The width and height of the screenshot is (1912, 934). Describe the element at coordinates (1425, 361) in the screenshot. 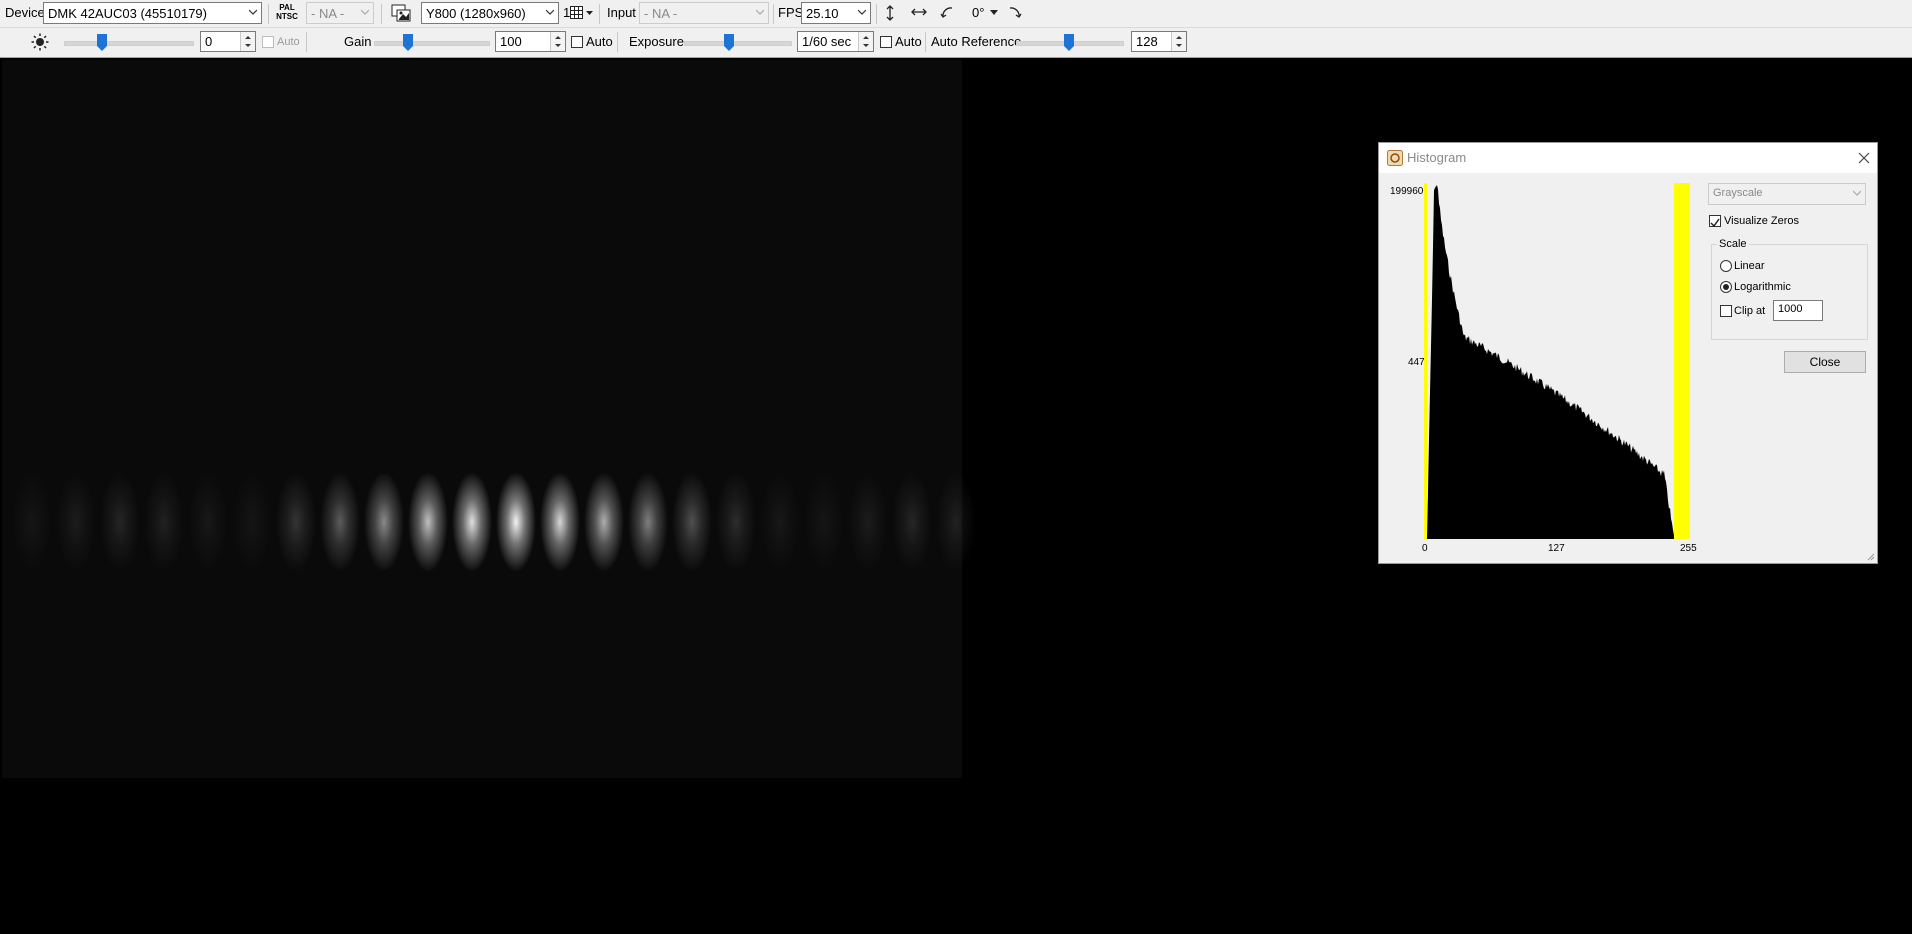

I see `low-marker` at that location.